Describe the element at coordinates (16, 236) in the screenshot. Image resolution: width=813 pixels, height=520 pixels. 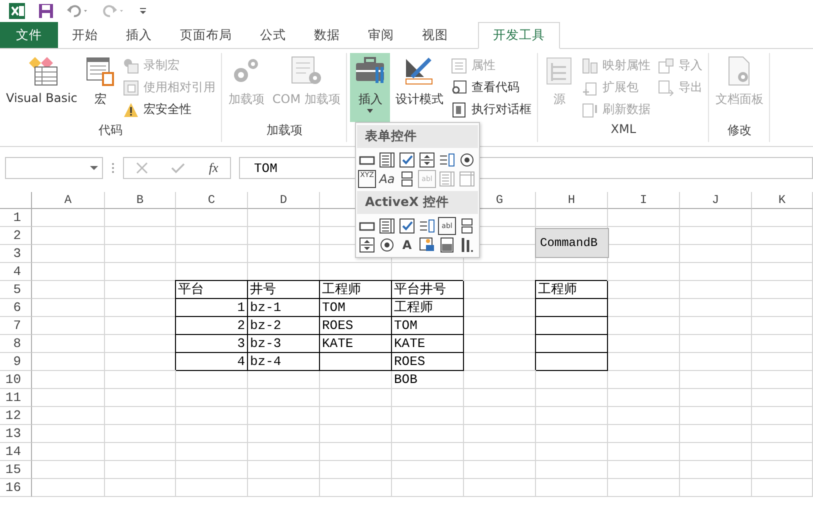
I see `row-header: 2` at that location.